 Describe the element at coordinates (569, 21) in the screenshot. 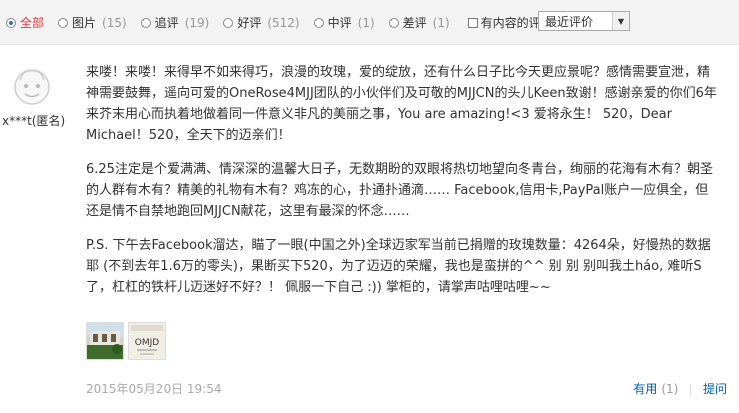

I see `sort-selected-value: 最近评价` at that location.